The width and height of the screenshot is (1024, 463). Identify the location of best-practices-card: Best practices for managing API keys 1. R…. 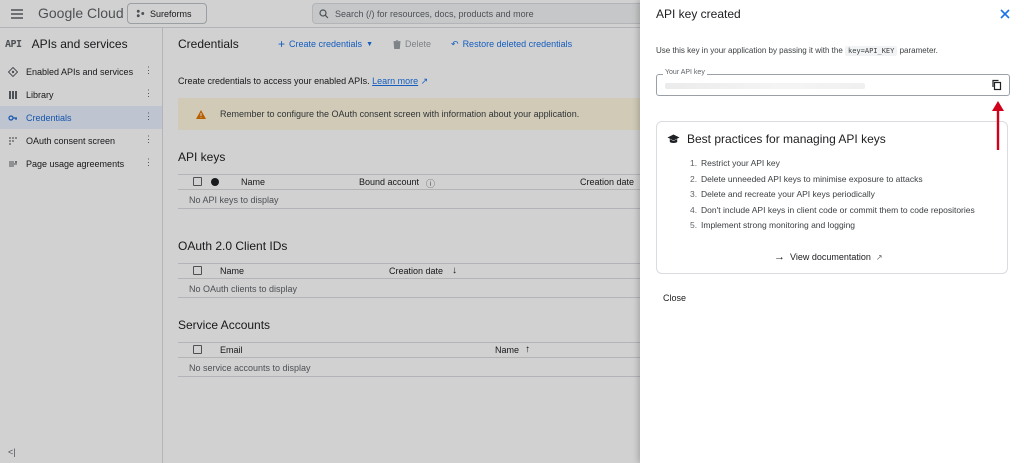
(832, 197).